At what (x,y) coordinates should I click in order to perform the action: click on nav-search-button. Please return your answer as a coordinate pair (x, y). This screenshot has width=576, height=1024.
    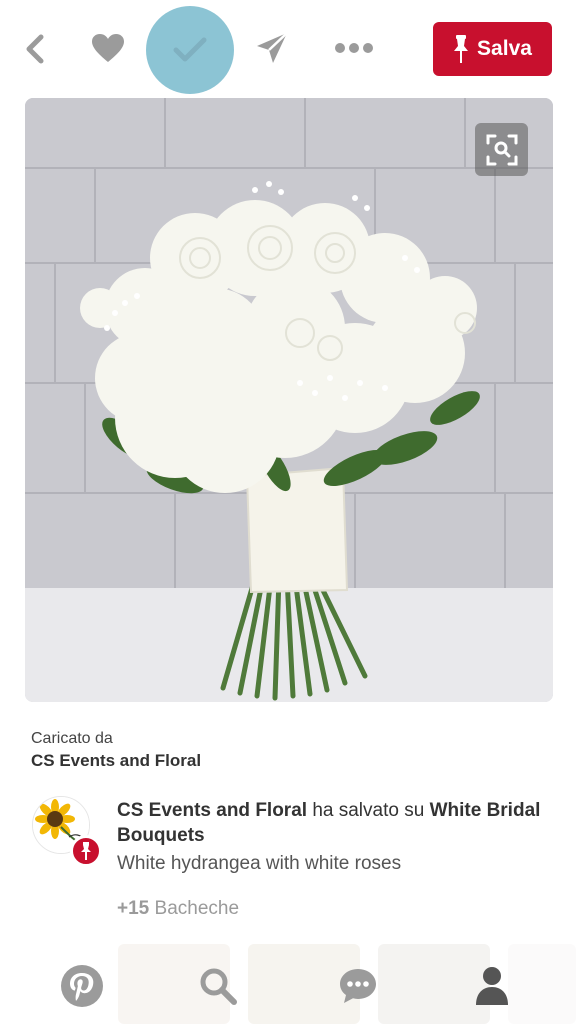
    Looking at the image, I should click on (218, 986).